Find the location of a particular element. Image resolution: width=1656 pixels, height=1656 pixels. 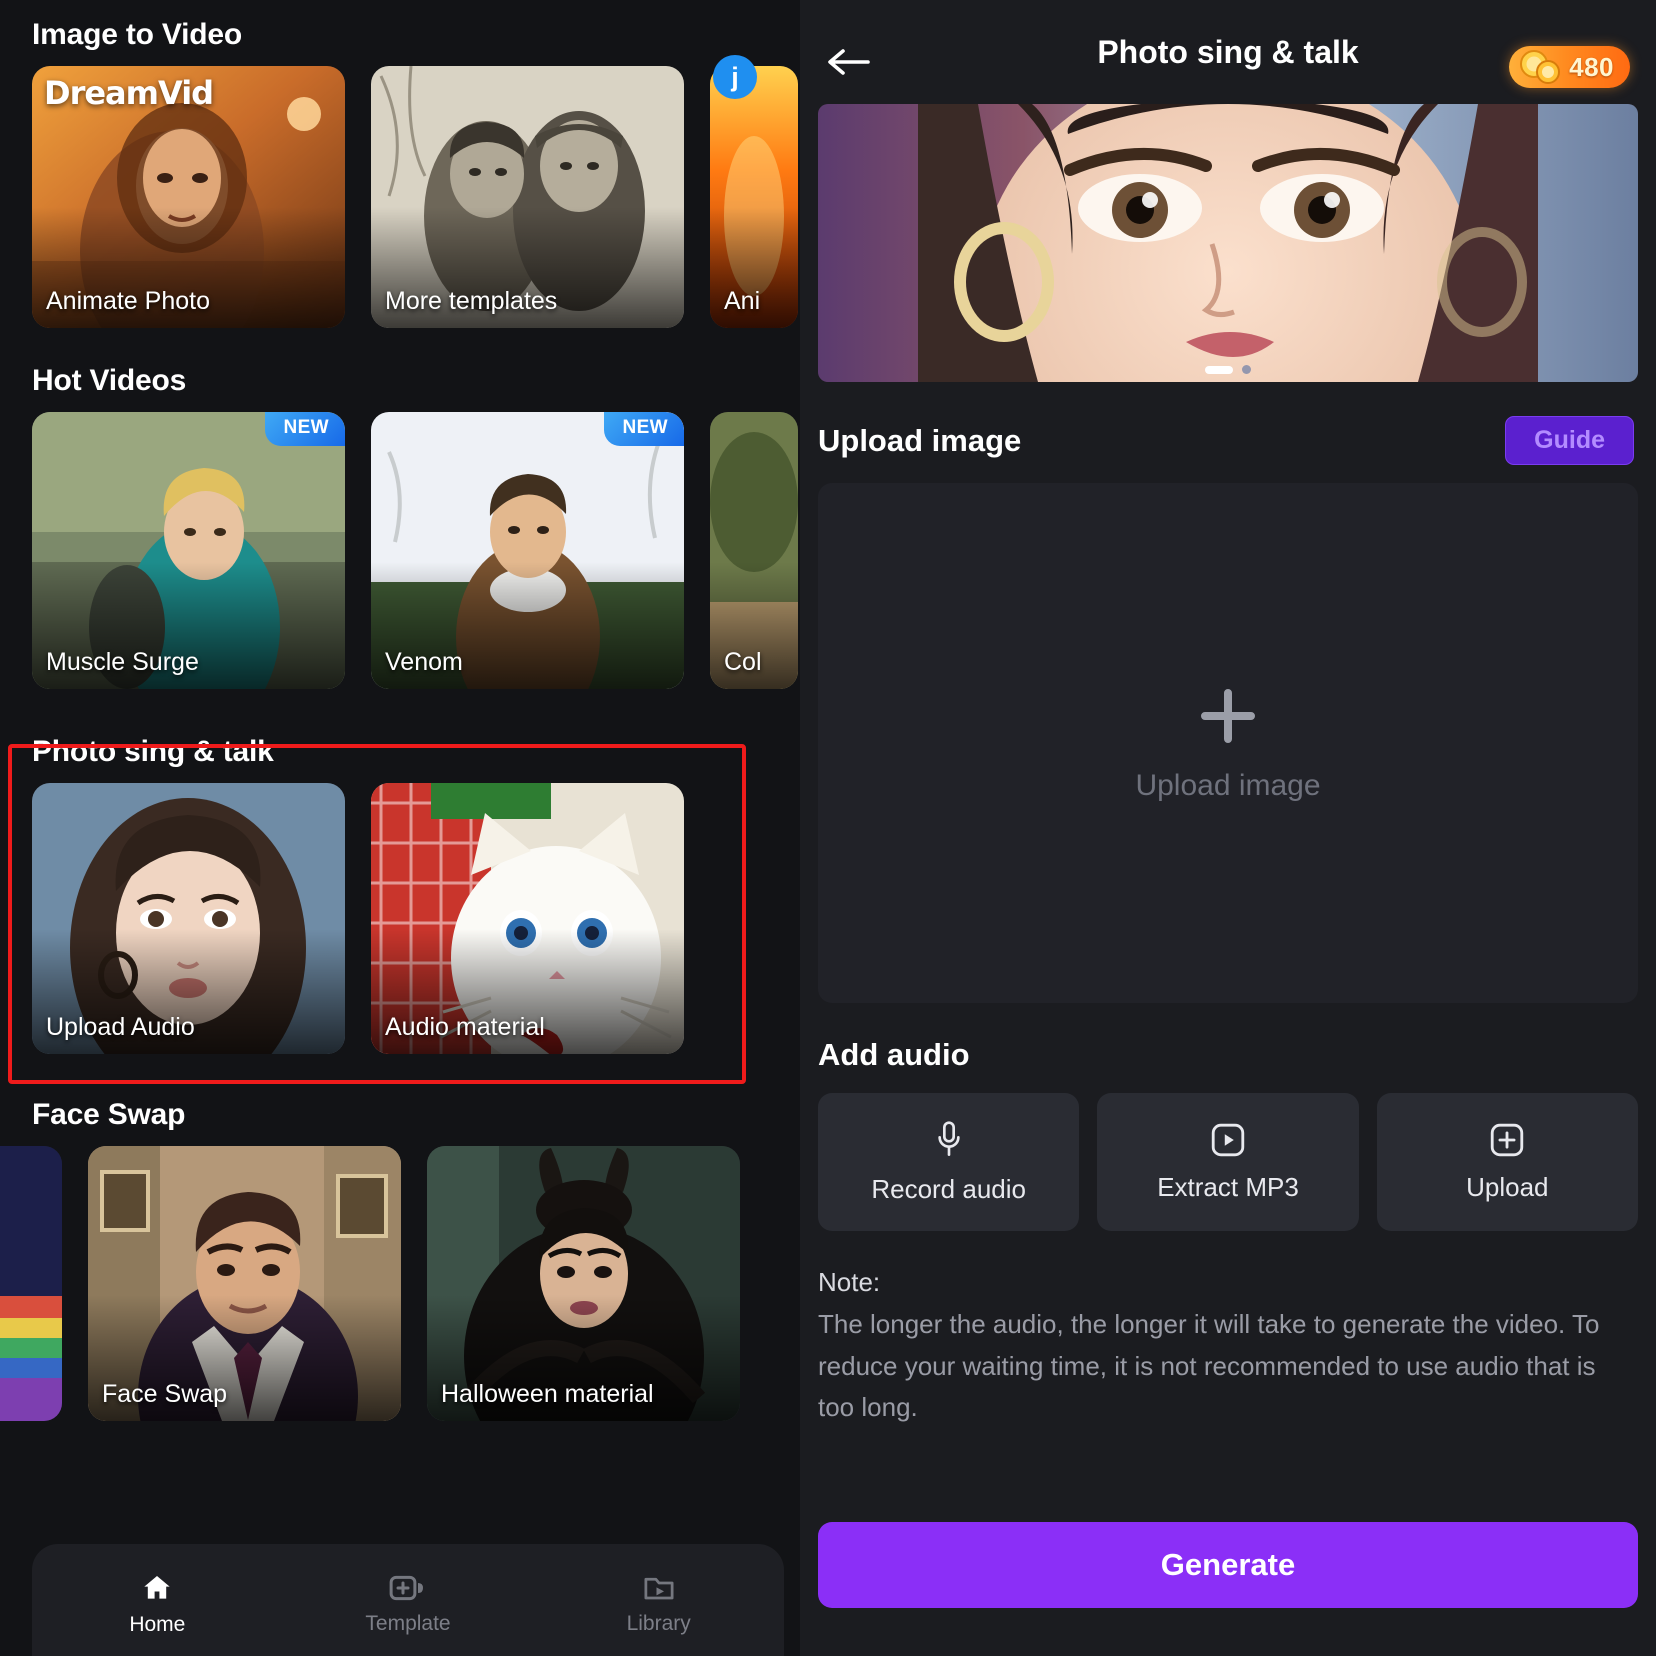

nav-label: Template is located at coordinates (408, 1623).